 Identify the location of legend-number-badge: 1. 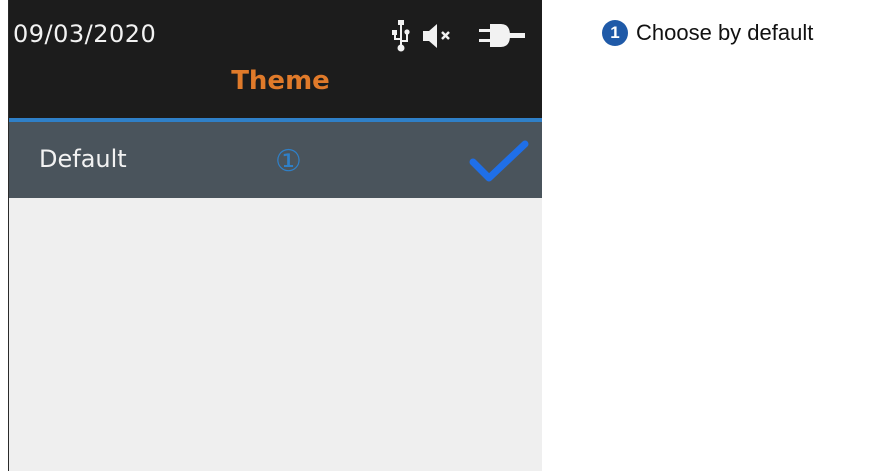
(615, 33).